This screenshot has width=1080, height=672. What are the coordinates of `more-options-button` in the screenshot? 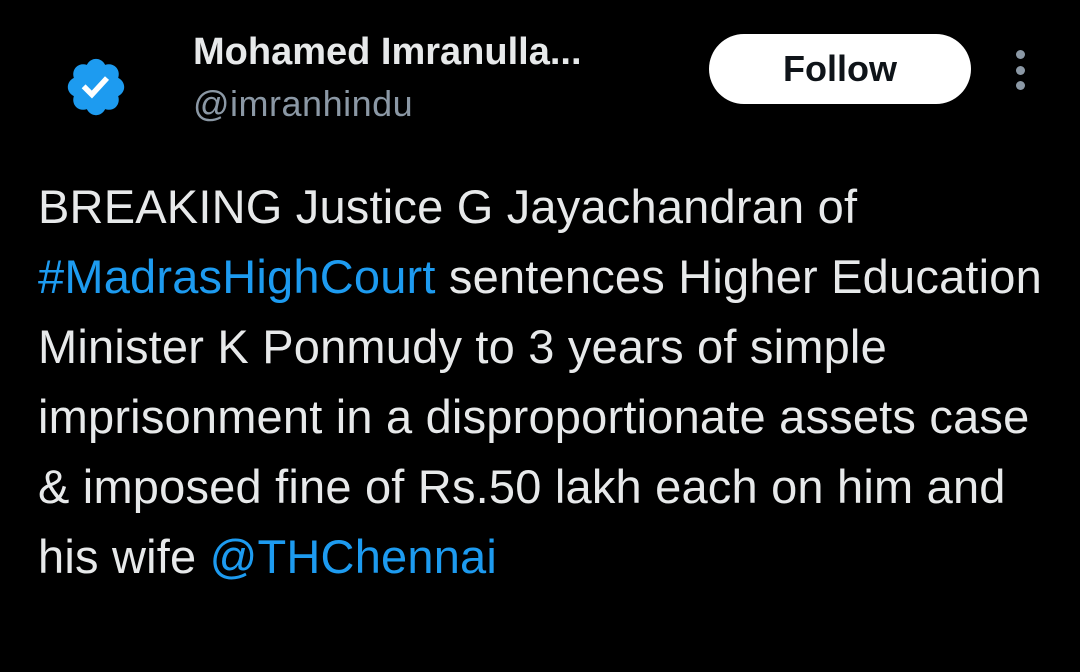 It's located at (1020, 70).